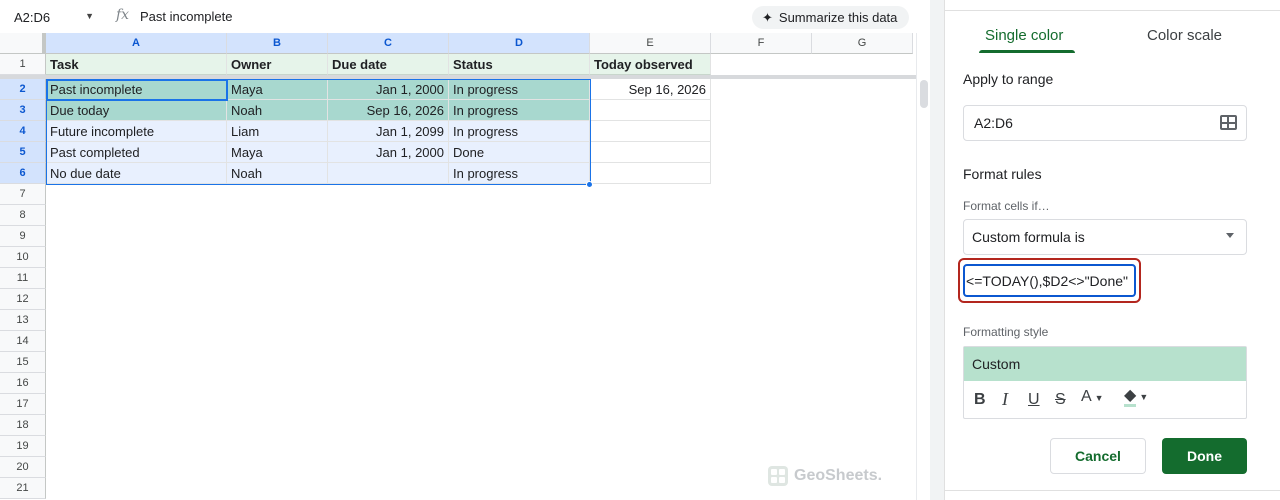  What do you see at coordinates (388, 43) in the screenshot?
I see `column-header-c: C` at bounding box center [388, 43].